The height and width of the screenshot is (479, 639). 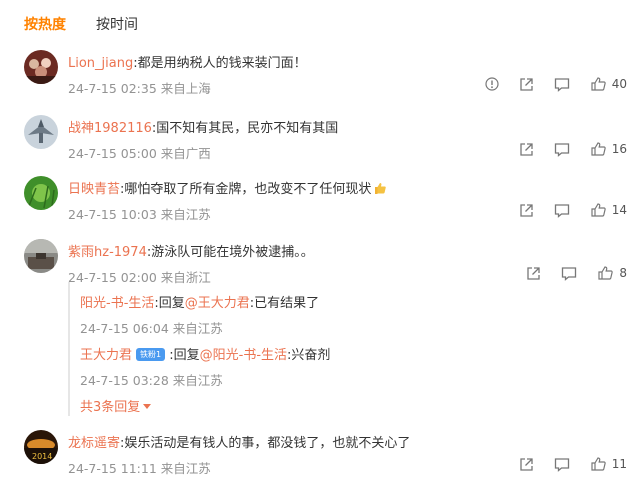 What do you see at coordinates (112, 468) in the screenshot?
I see `timestamp: 24-7-15 11:11` at bounding box center [112, 468].